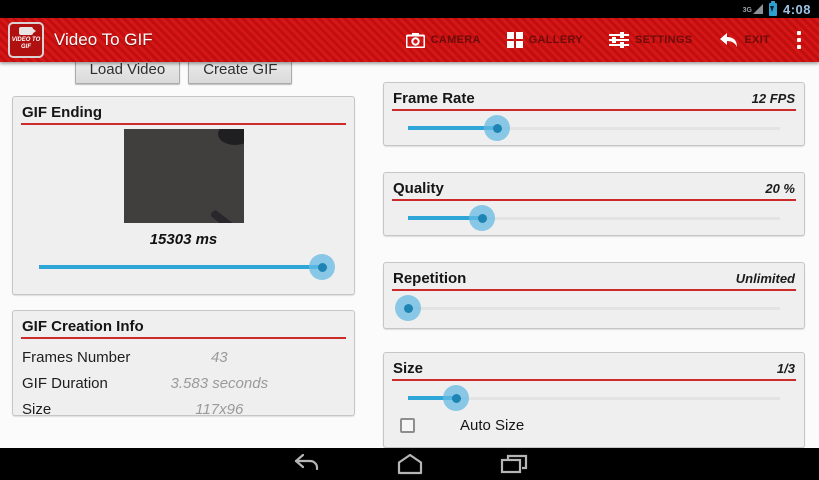  I want to click on quality-panel: Quality 20 %, so click(594, 204).